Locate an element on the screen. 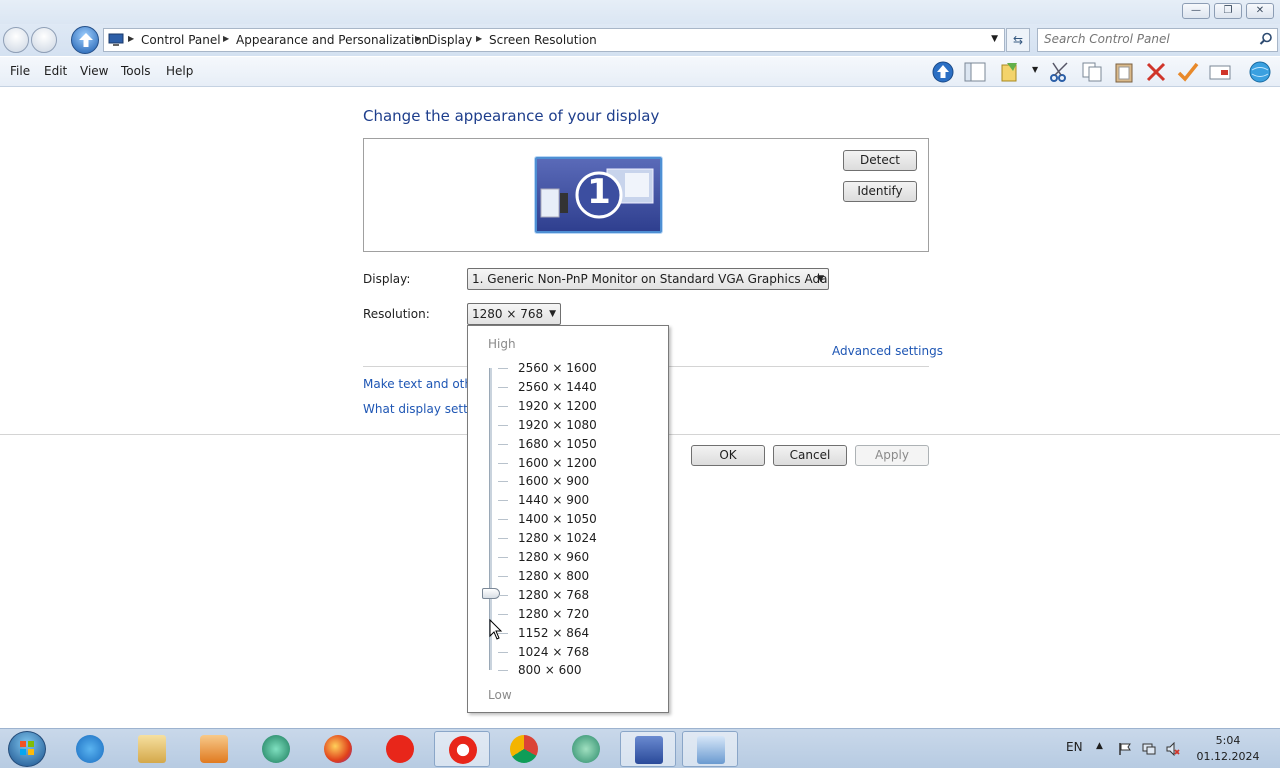 This screenshot has height=768, width=1280. clock-time: 5:04 is located at coordinates (1228, 740).